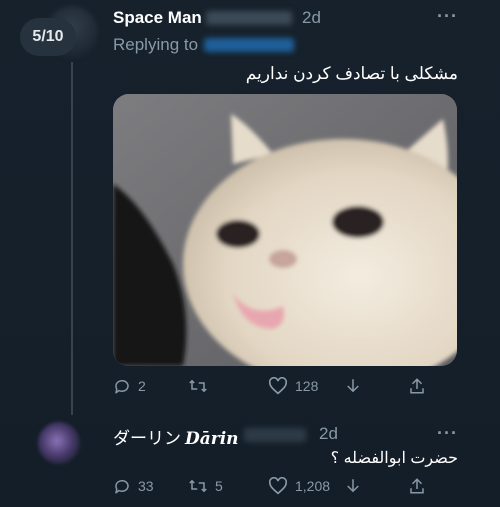  What do you see at coordinates (48, 37) in the screenshot?
I see `page-indicator-badge: 5/10` at bounding box center [48, 37].